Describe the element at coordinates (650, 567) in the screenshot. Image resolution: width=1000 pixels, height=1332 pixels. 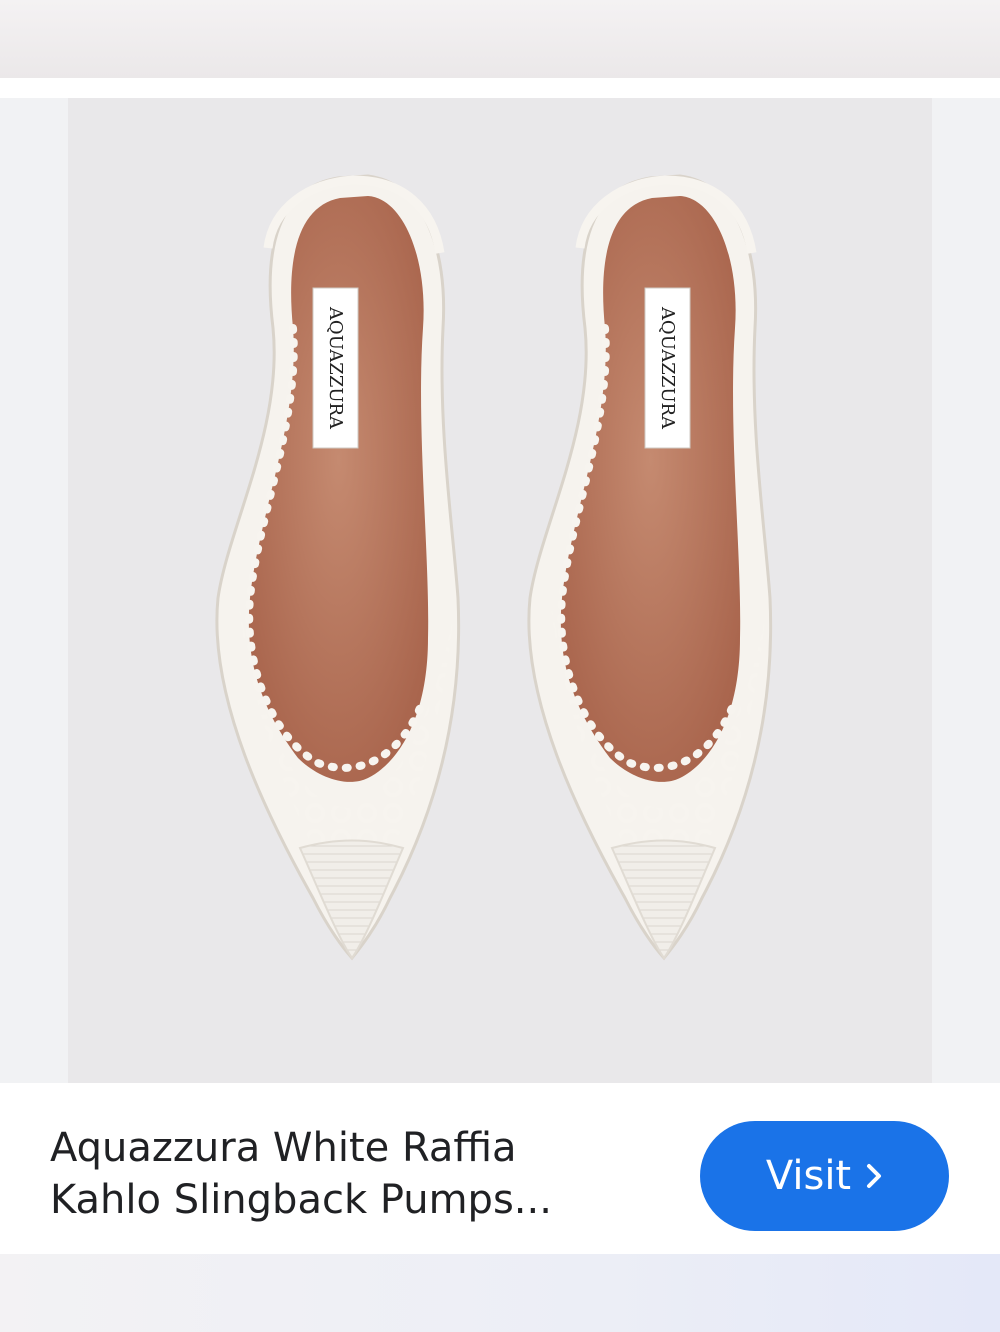
I see `right-shoe: AQUAZZURA` at that location.